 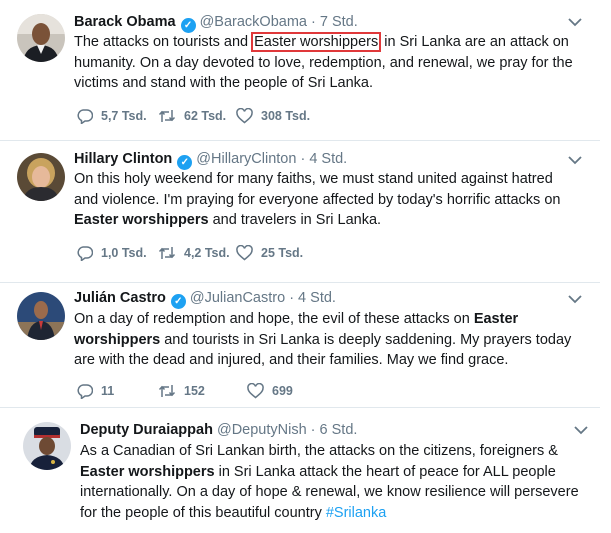 I want to click on tweet-text-part: and travelers in Sri Lanka., so click(x=295, y=220).